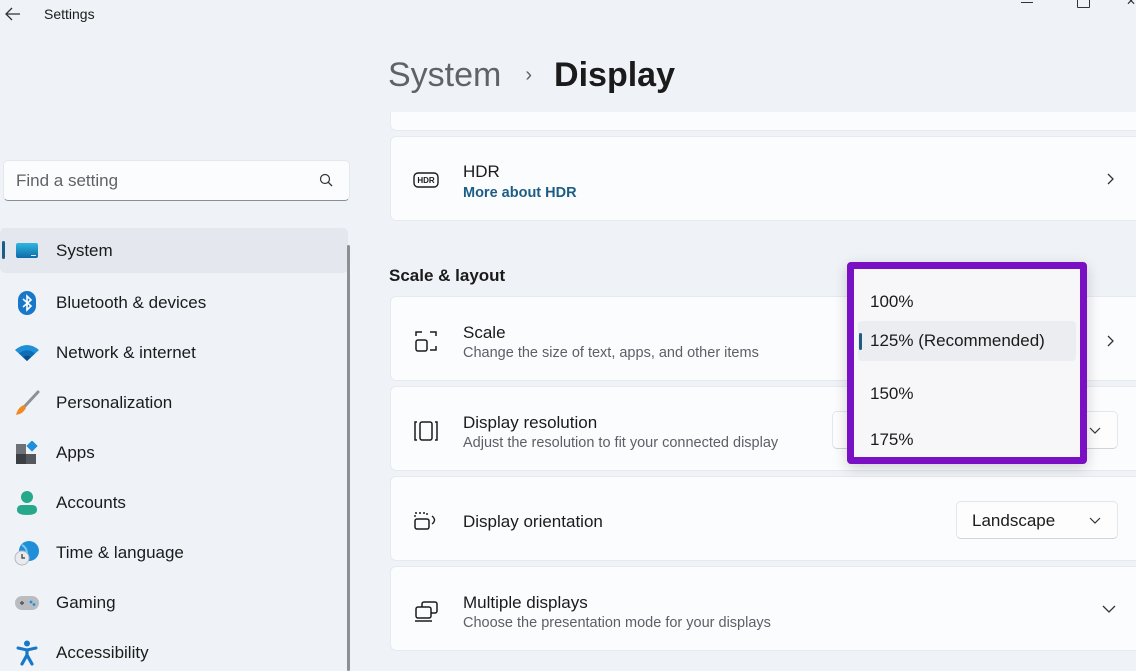 The image size is (1136, 671). What do you see at coordinates (27, 353) in the screenshot?
I see `wifi-icon` at bounding box center [27, 353].